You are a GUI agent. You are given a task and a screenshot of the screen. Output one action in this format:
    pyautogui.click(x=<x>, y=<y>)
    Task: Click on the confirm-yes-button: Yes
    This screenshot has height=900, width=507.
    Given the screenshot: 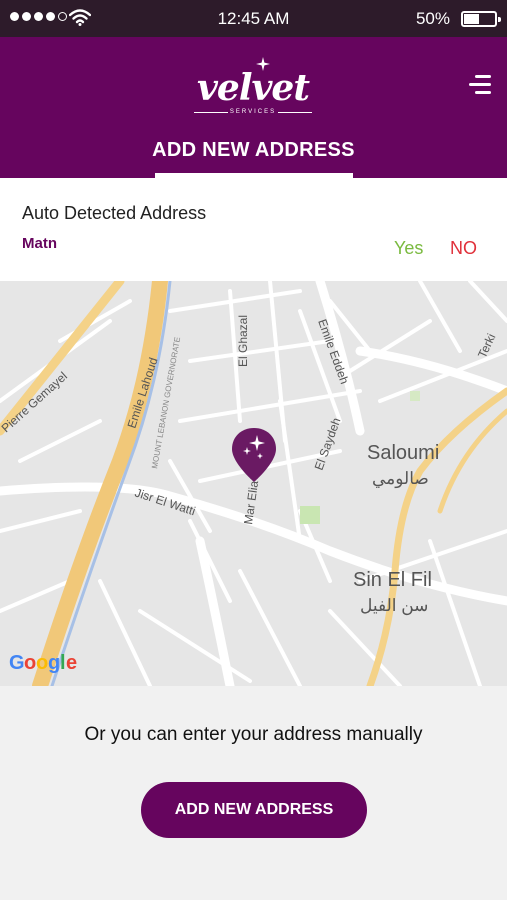 What is the action you would take?
    pyautogui.click(x=408, y=248)
    